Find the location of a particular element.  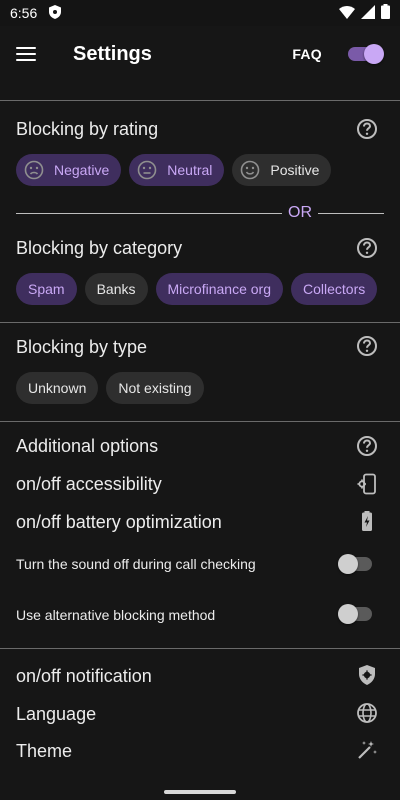

language-option: Language is located at coordinates (56, 714).